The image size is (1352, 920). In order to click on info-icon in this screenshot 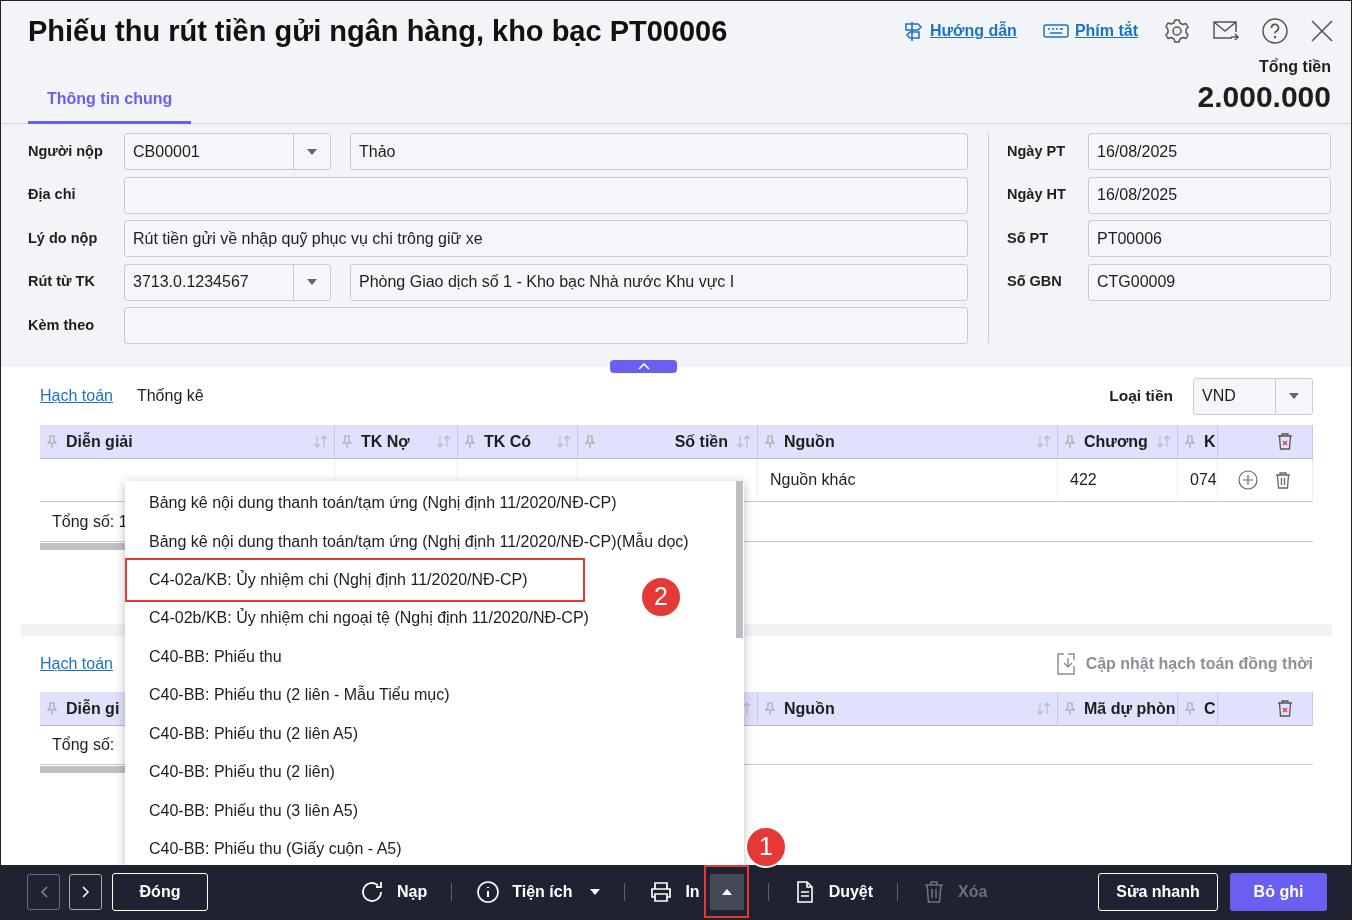, I will do `click(488, 892)`.